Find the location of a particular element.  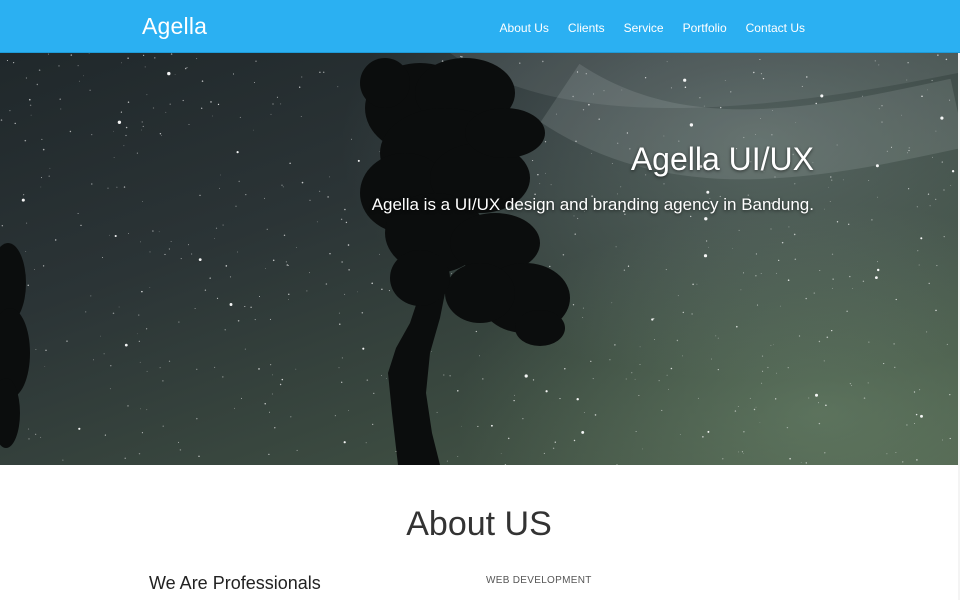

brand-logo: Agella is located at coordinates (174, 26).